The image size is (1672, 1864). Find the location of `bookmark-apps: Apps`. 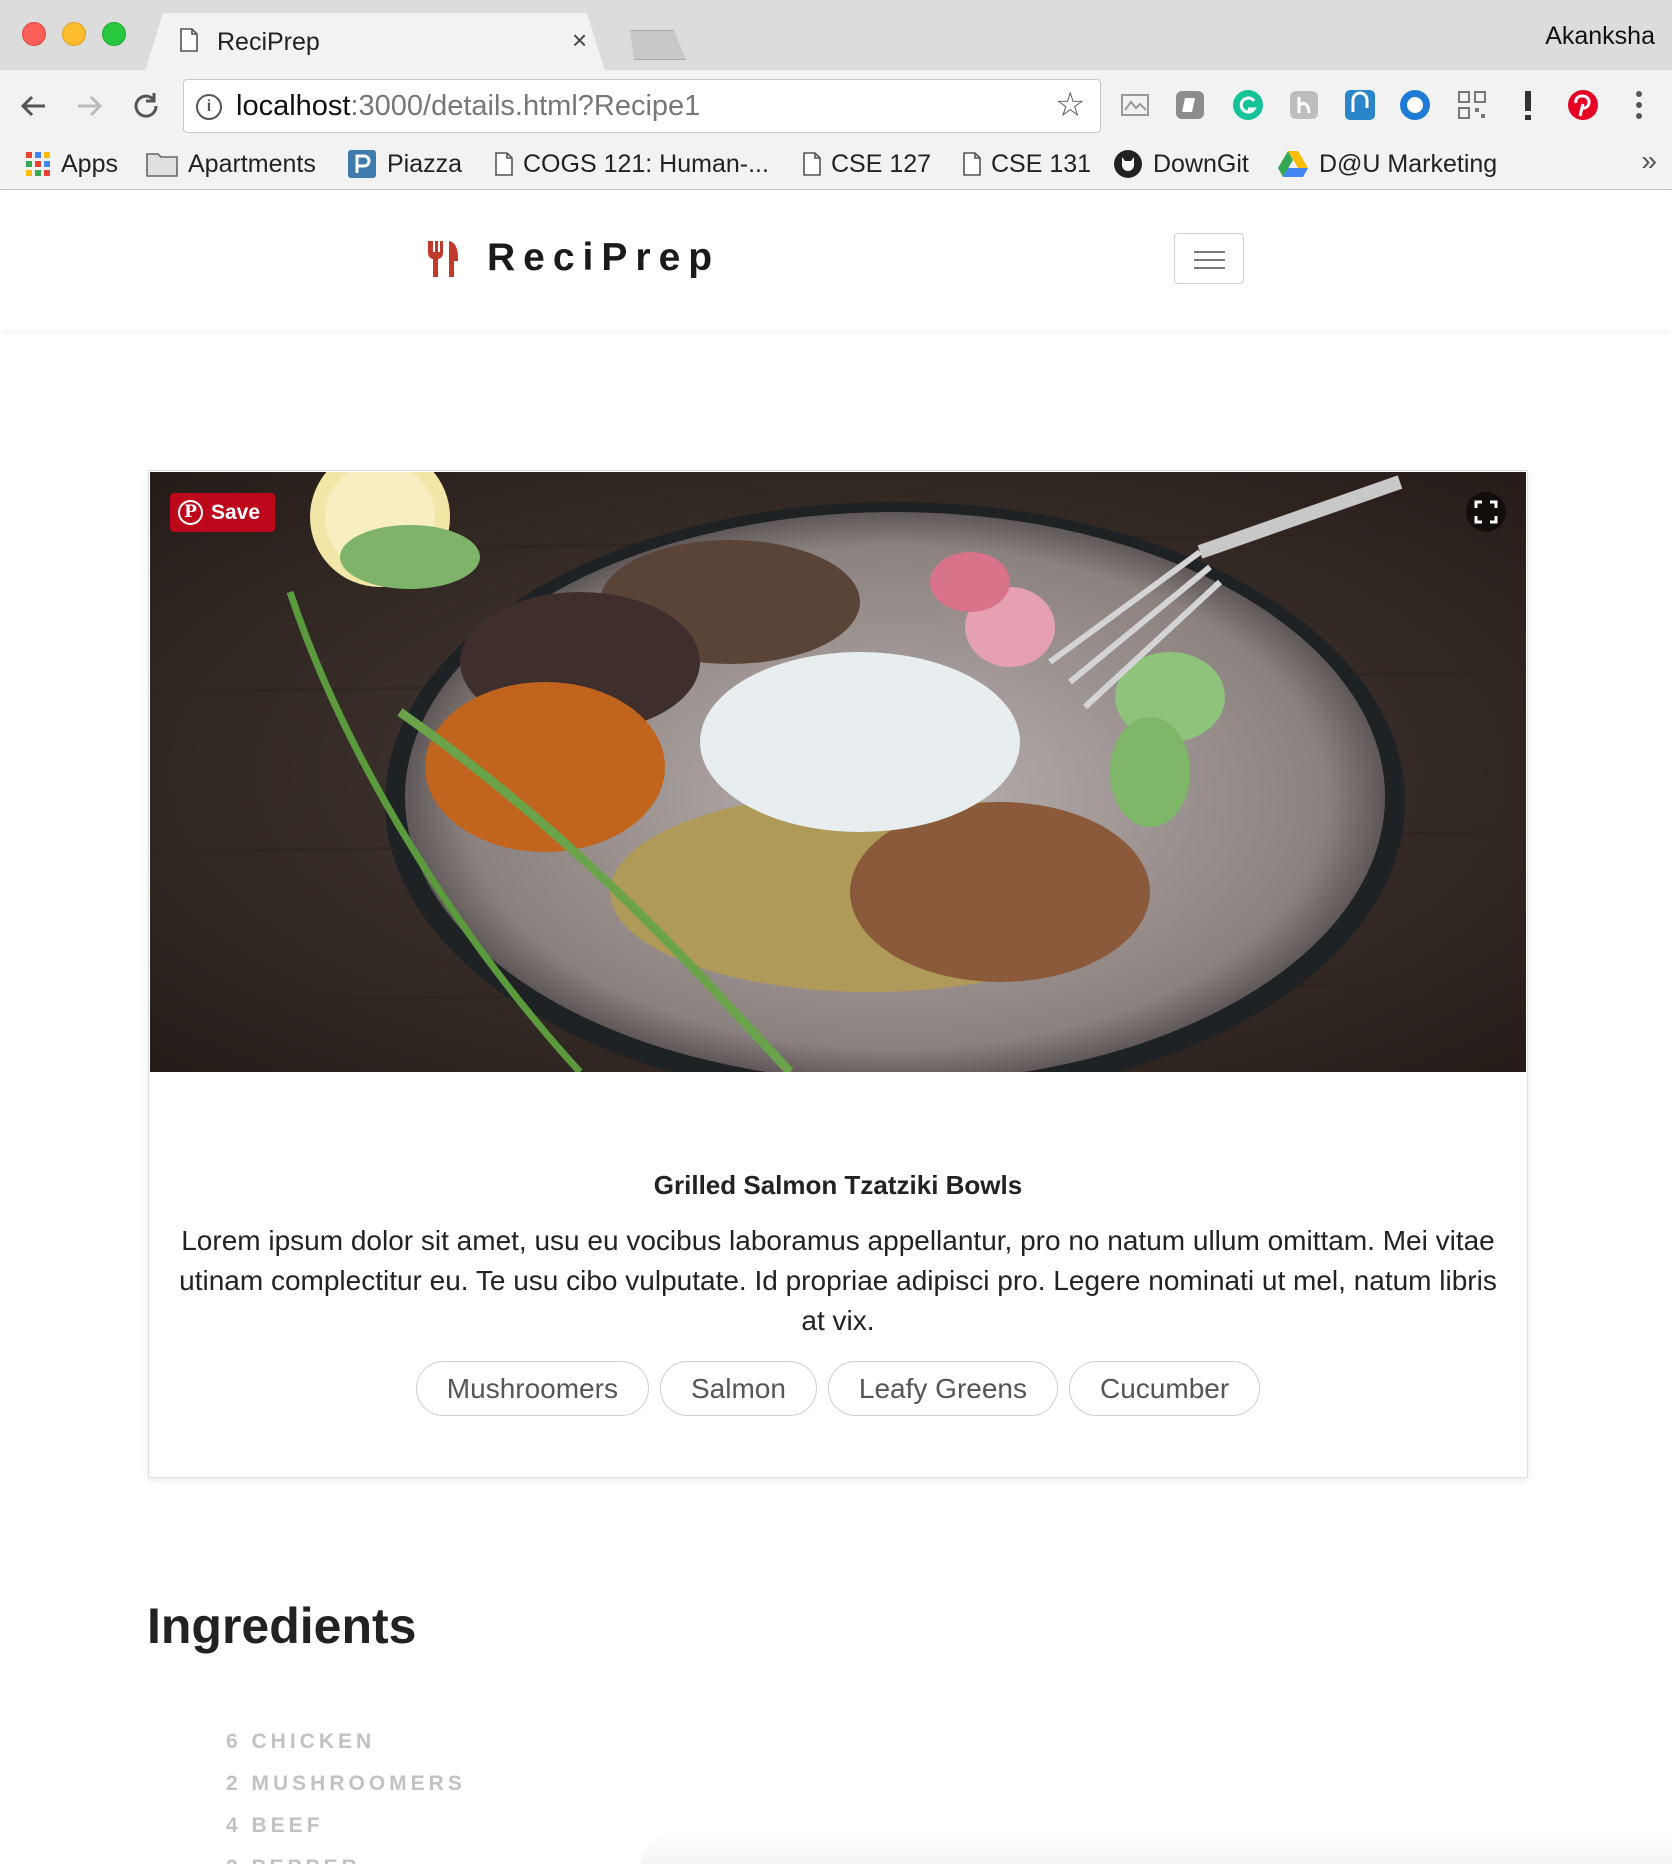

bookmark-apps: Apps is located at coordinates (71, 164).